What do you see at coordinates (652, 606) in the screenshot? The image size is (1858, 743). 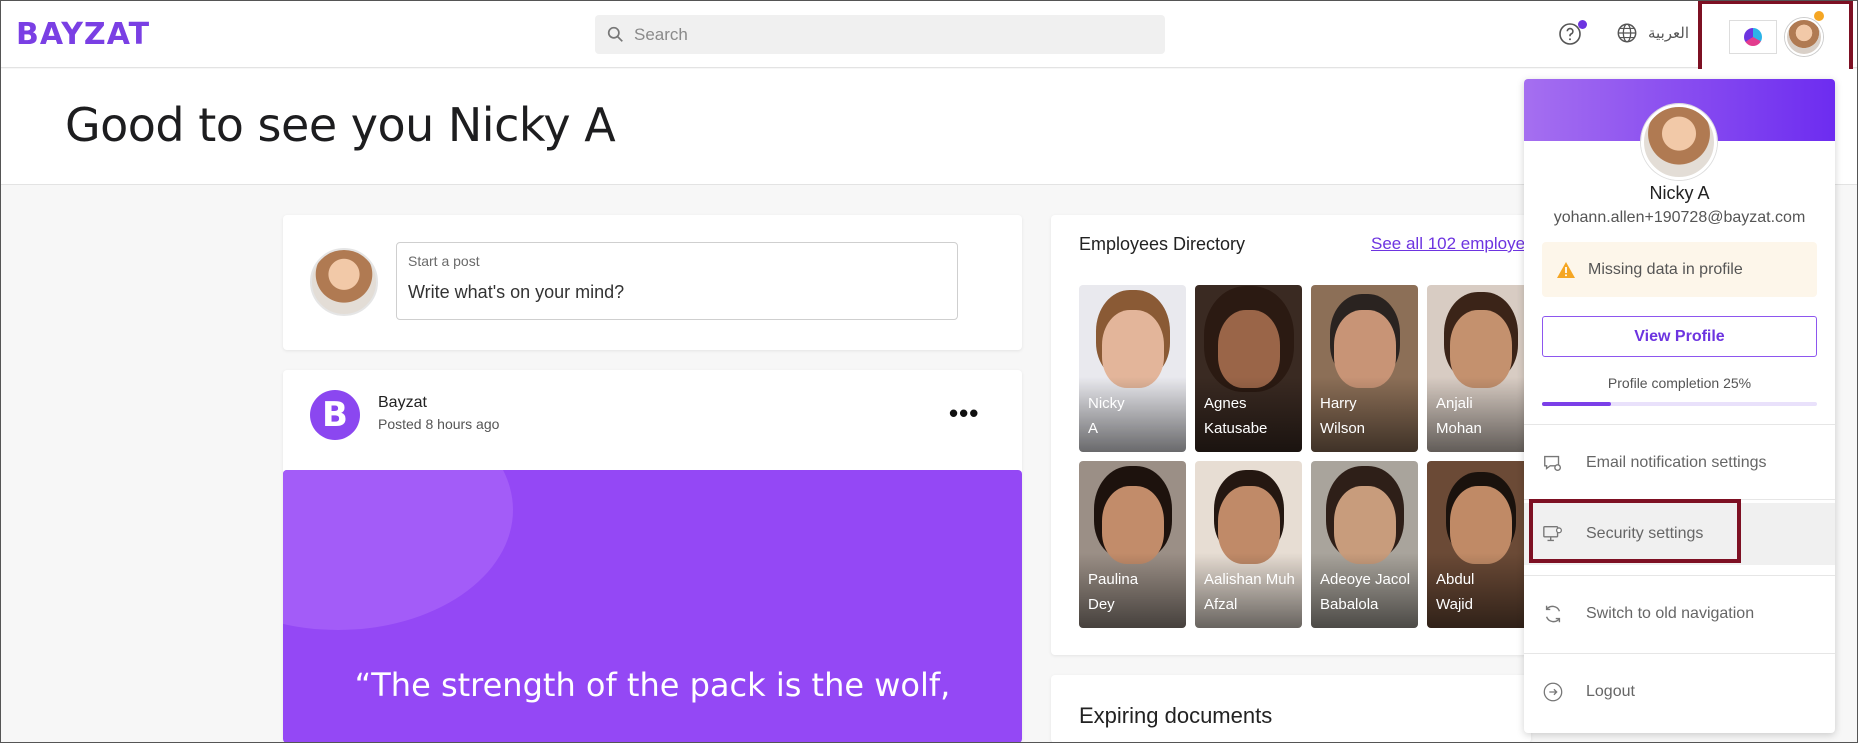 I see `post-banner: “The strength of the pack is the wolf,` at bounding box center [652, 606].